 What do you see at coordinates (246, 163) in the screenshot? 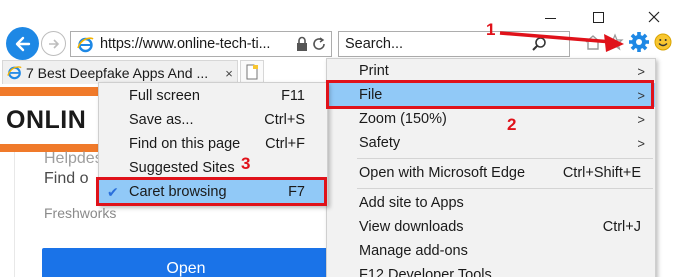
I see `annotation-step-3: 3` at bounding box center [246, 163].